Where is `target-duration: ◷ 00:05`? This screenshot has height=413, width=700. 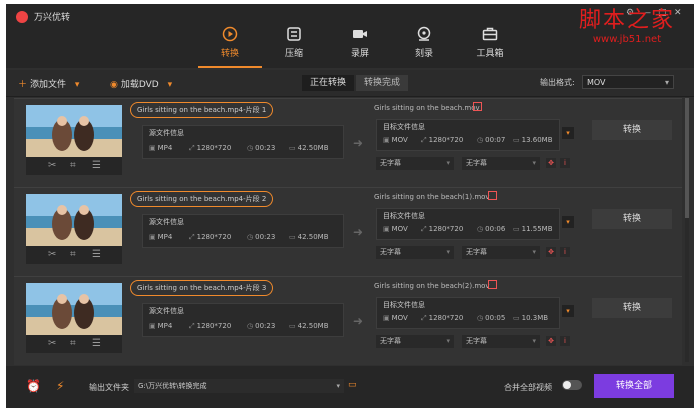
target-duration: ◷ 00:05 is located at coordinates (491, 318).